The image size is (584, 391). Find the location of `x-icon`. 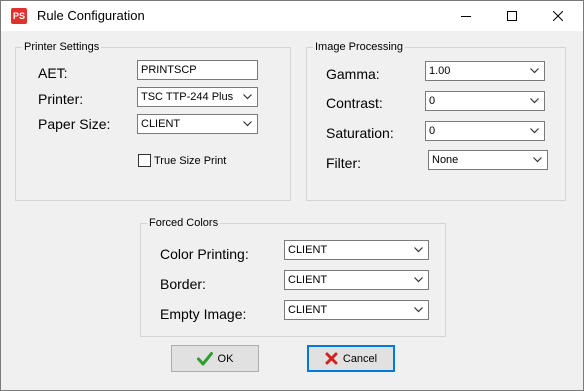

x-icon is located at coordinates (331, 358).